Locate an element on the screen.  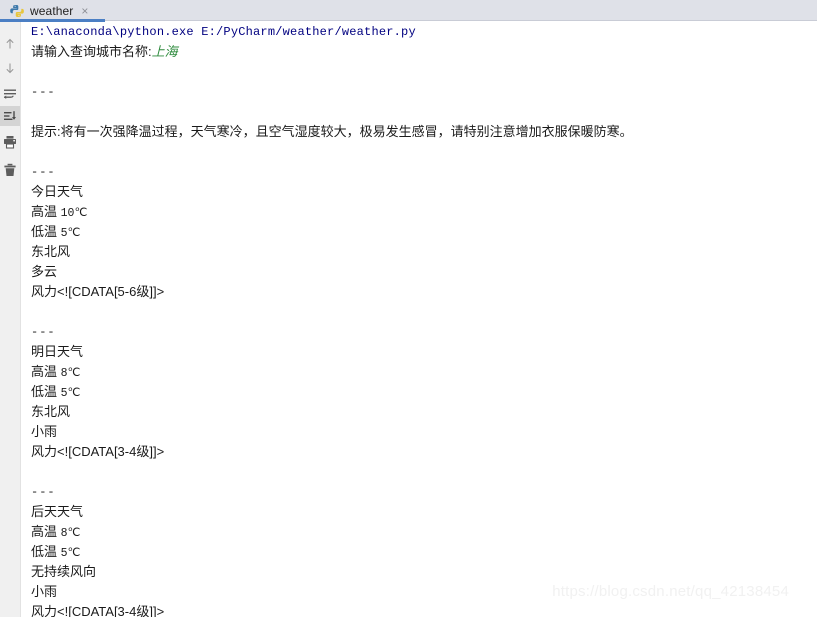
console-line-prompt: 请输入查询城市名称:上海 is located at coordinates (419, 52).